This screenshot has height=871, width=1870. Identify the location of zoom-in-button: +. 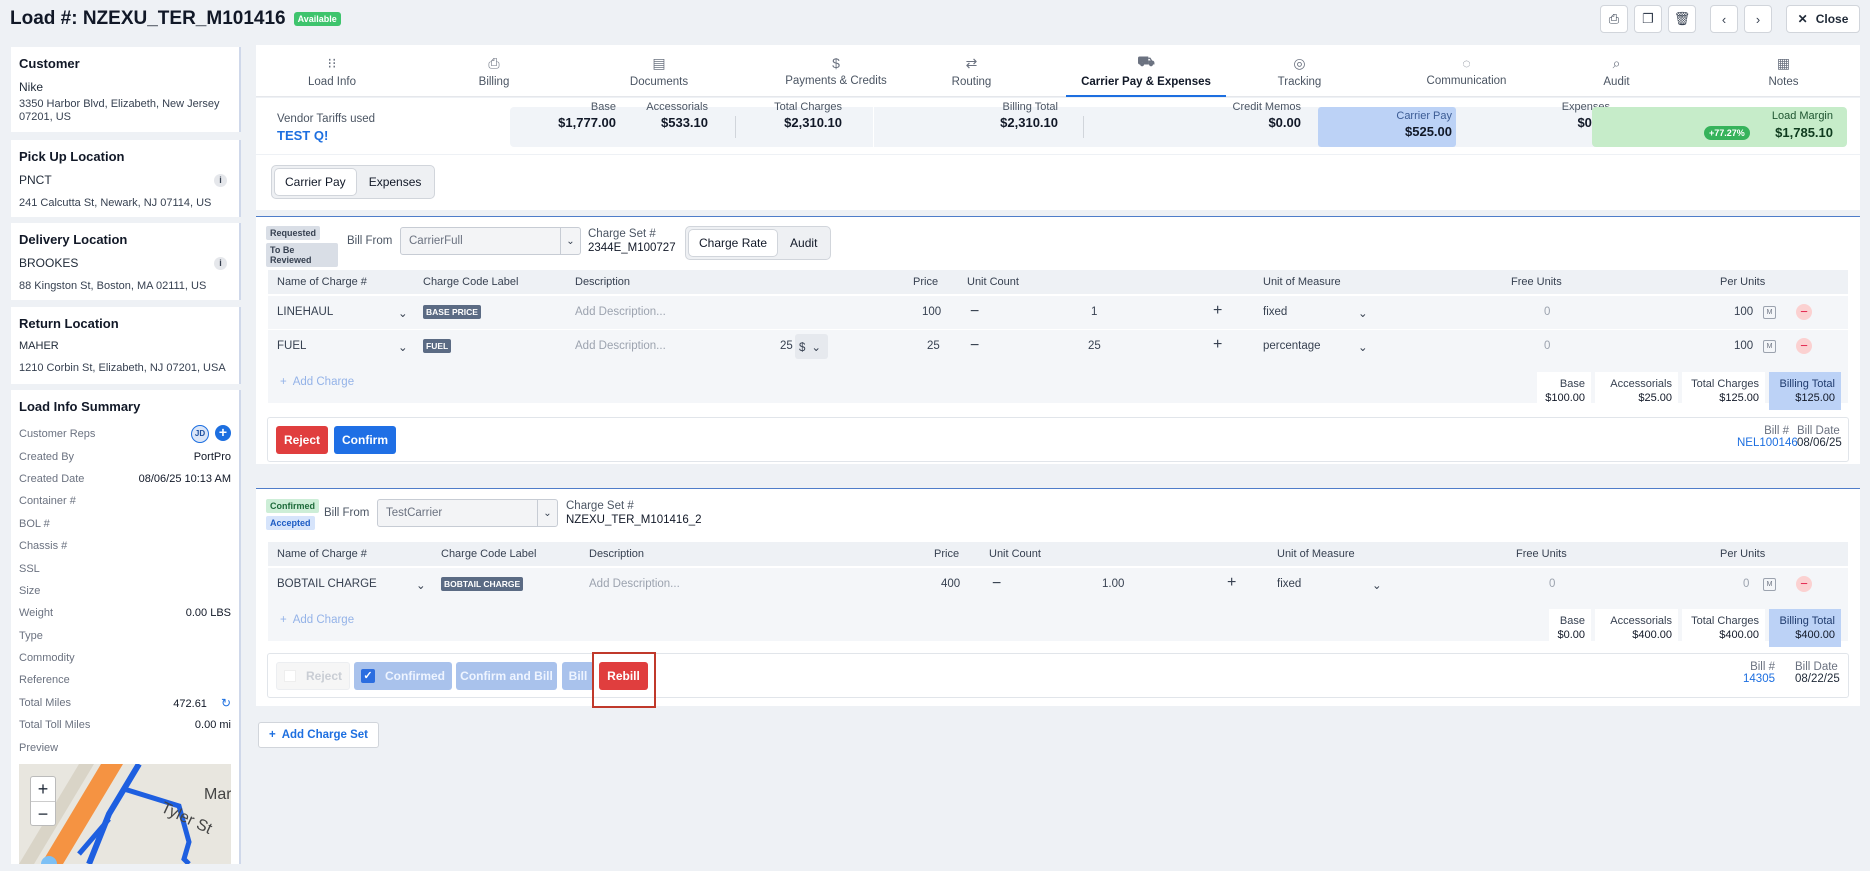
(43, 789).